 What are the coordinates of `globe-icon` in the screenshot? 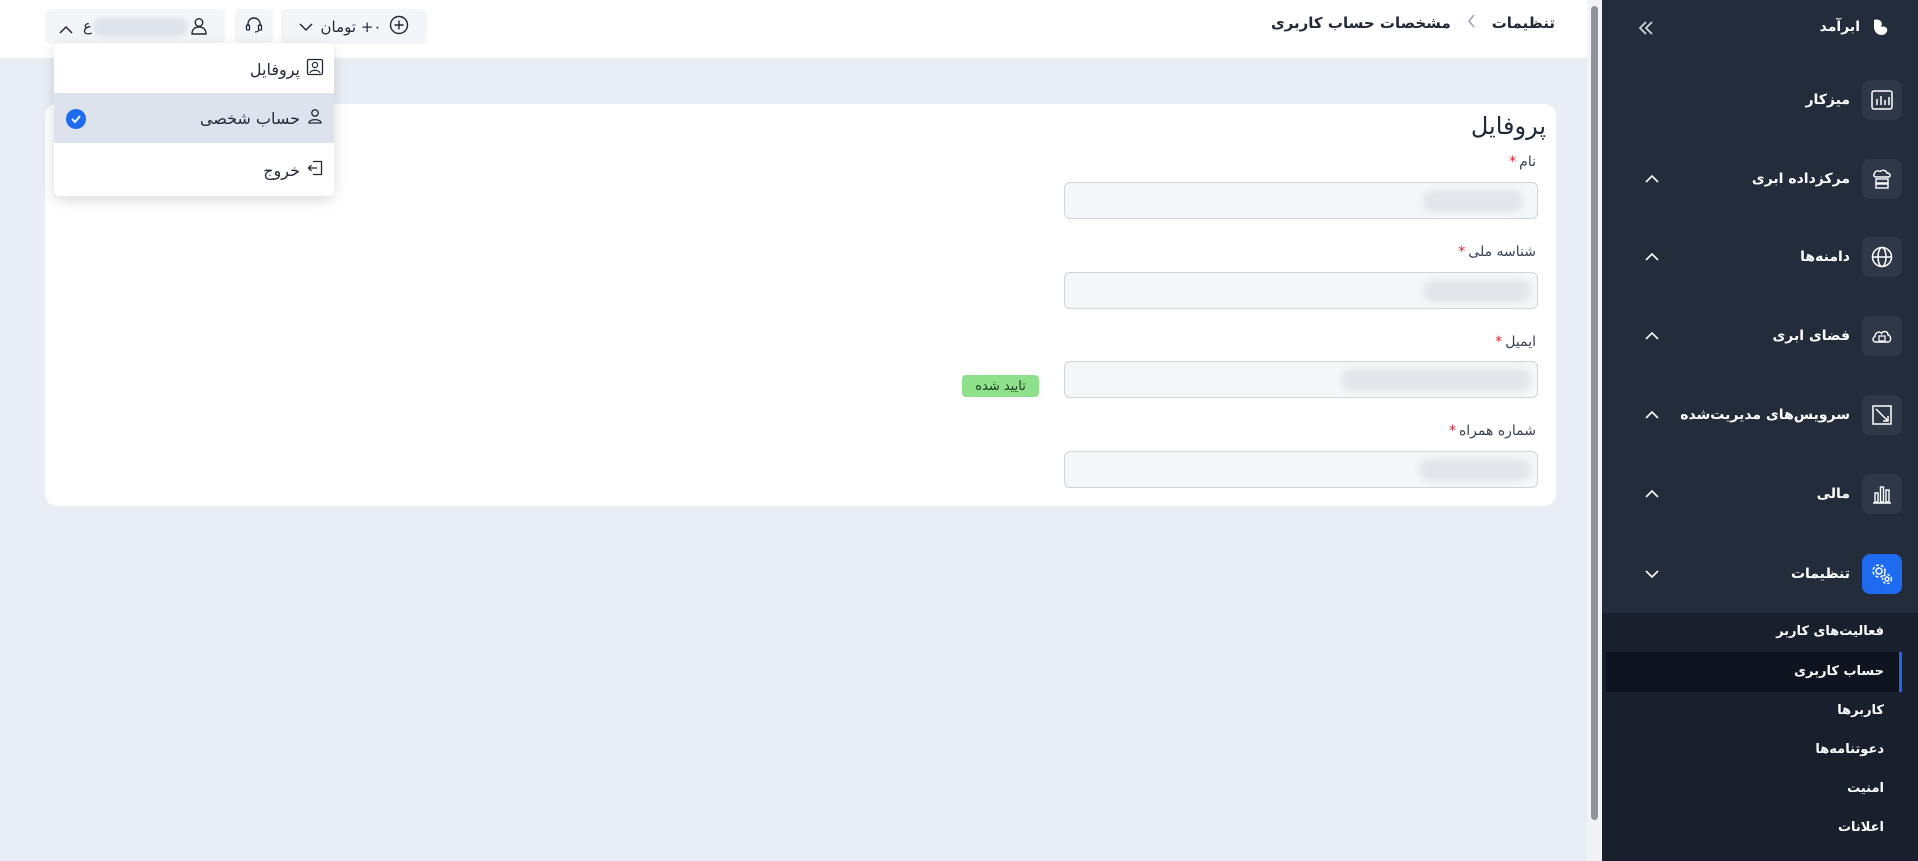 It's located at (1882, 257).